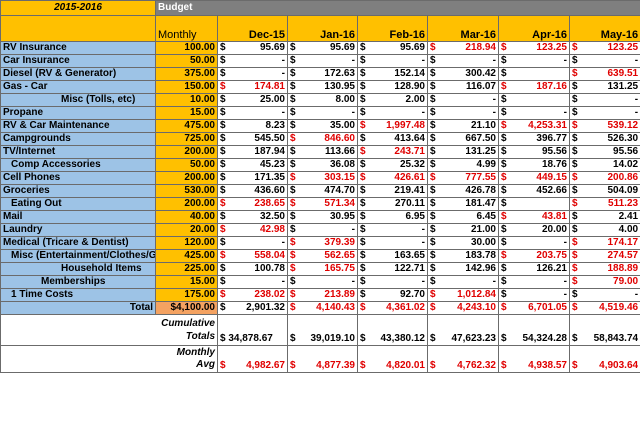 The image size is (640, 422). What do you see at coordinates (252, 217) in the screenshot?
I see `expense-cell: $32.50` at bounding box center [252, 217].